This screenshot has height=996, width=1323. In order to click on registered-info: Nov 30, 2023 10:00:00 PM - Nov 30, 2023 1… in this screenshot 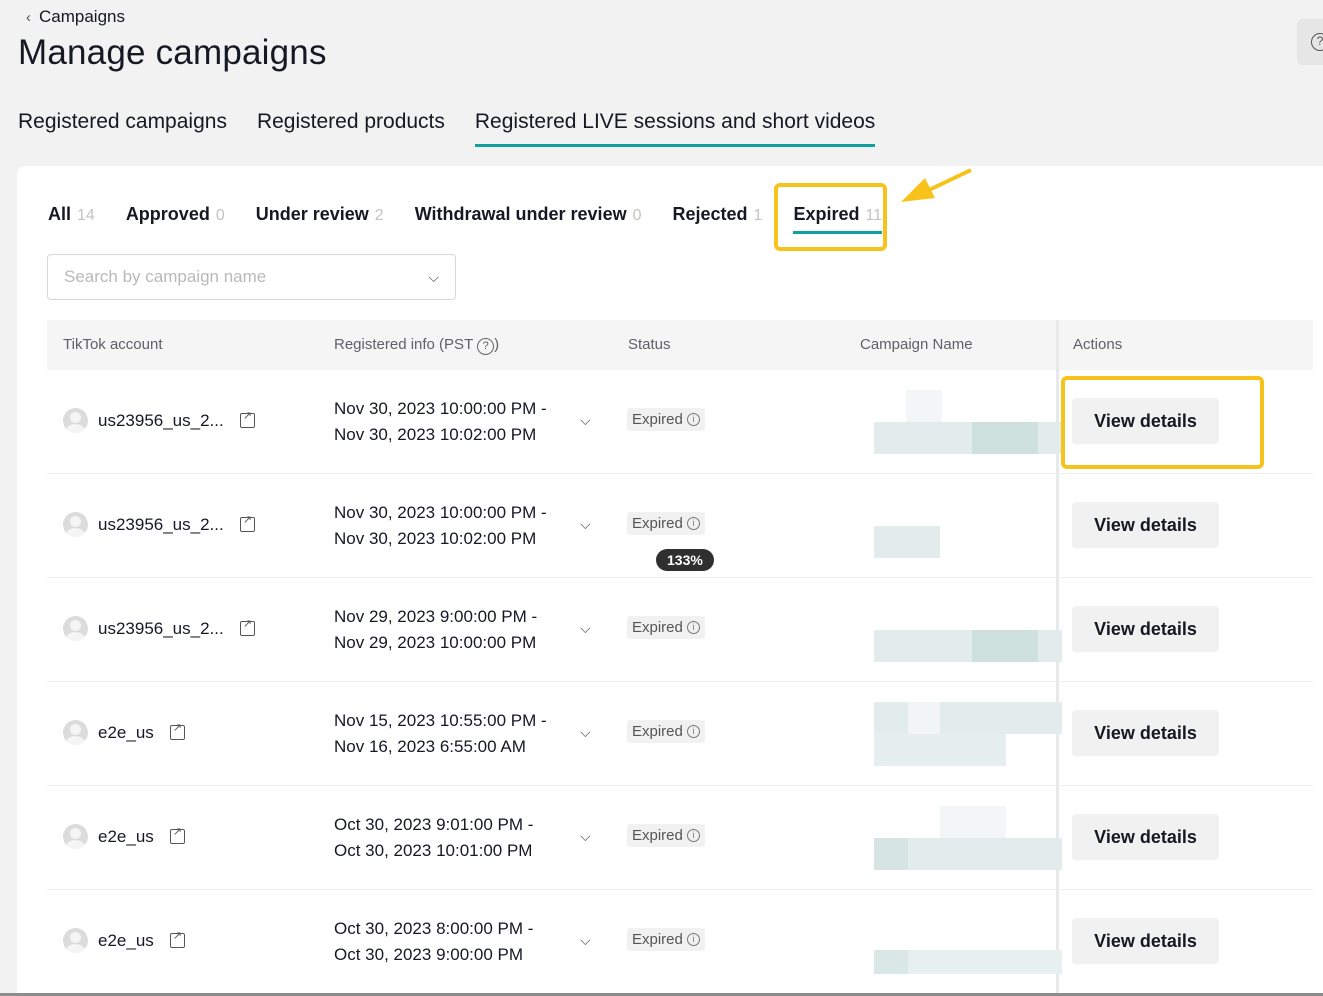, I will do `click(440, 526)`.